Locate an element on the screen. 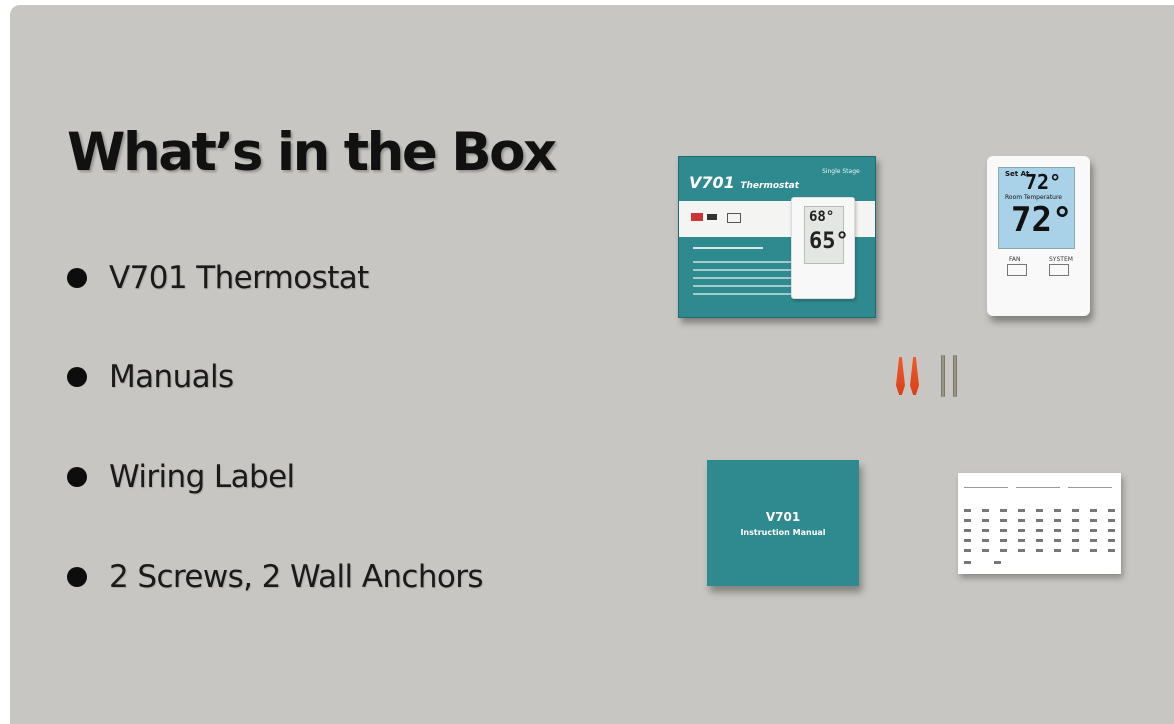 The width and height of the screenshot is (1174, 724). room-temp-value: 72° is located at coordinates (1042, 220).